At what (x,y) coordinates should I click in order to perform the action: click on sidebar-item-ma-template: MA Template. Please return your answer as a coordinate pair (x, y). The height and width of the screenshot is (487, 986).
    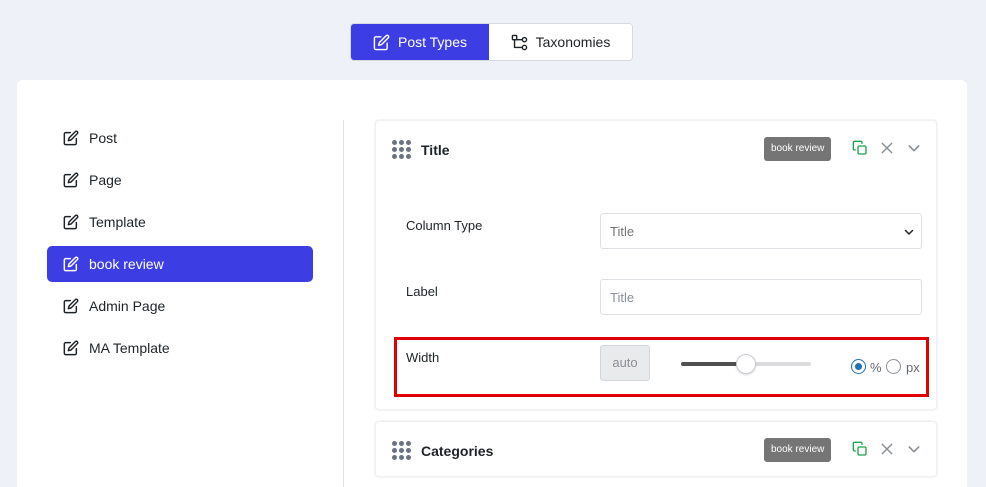
    Looking at the image, I should click on (180, 348).